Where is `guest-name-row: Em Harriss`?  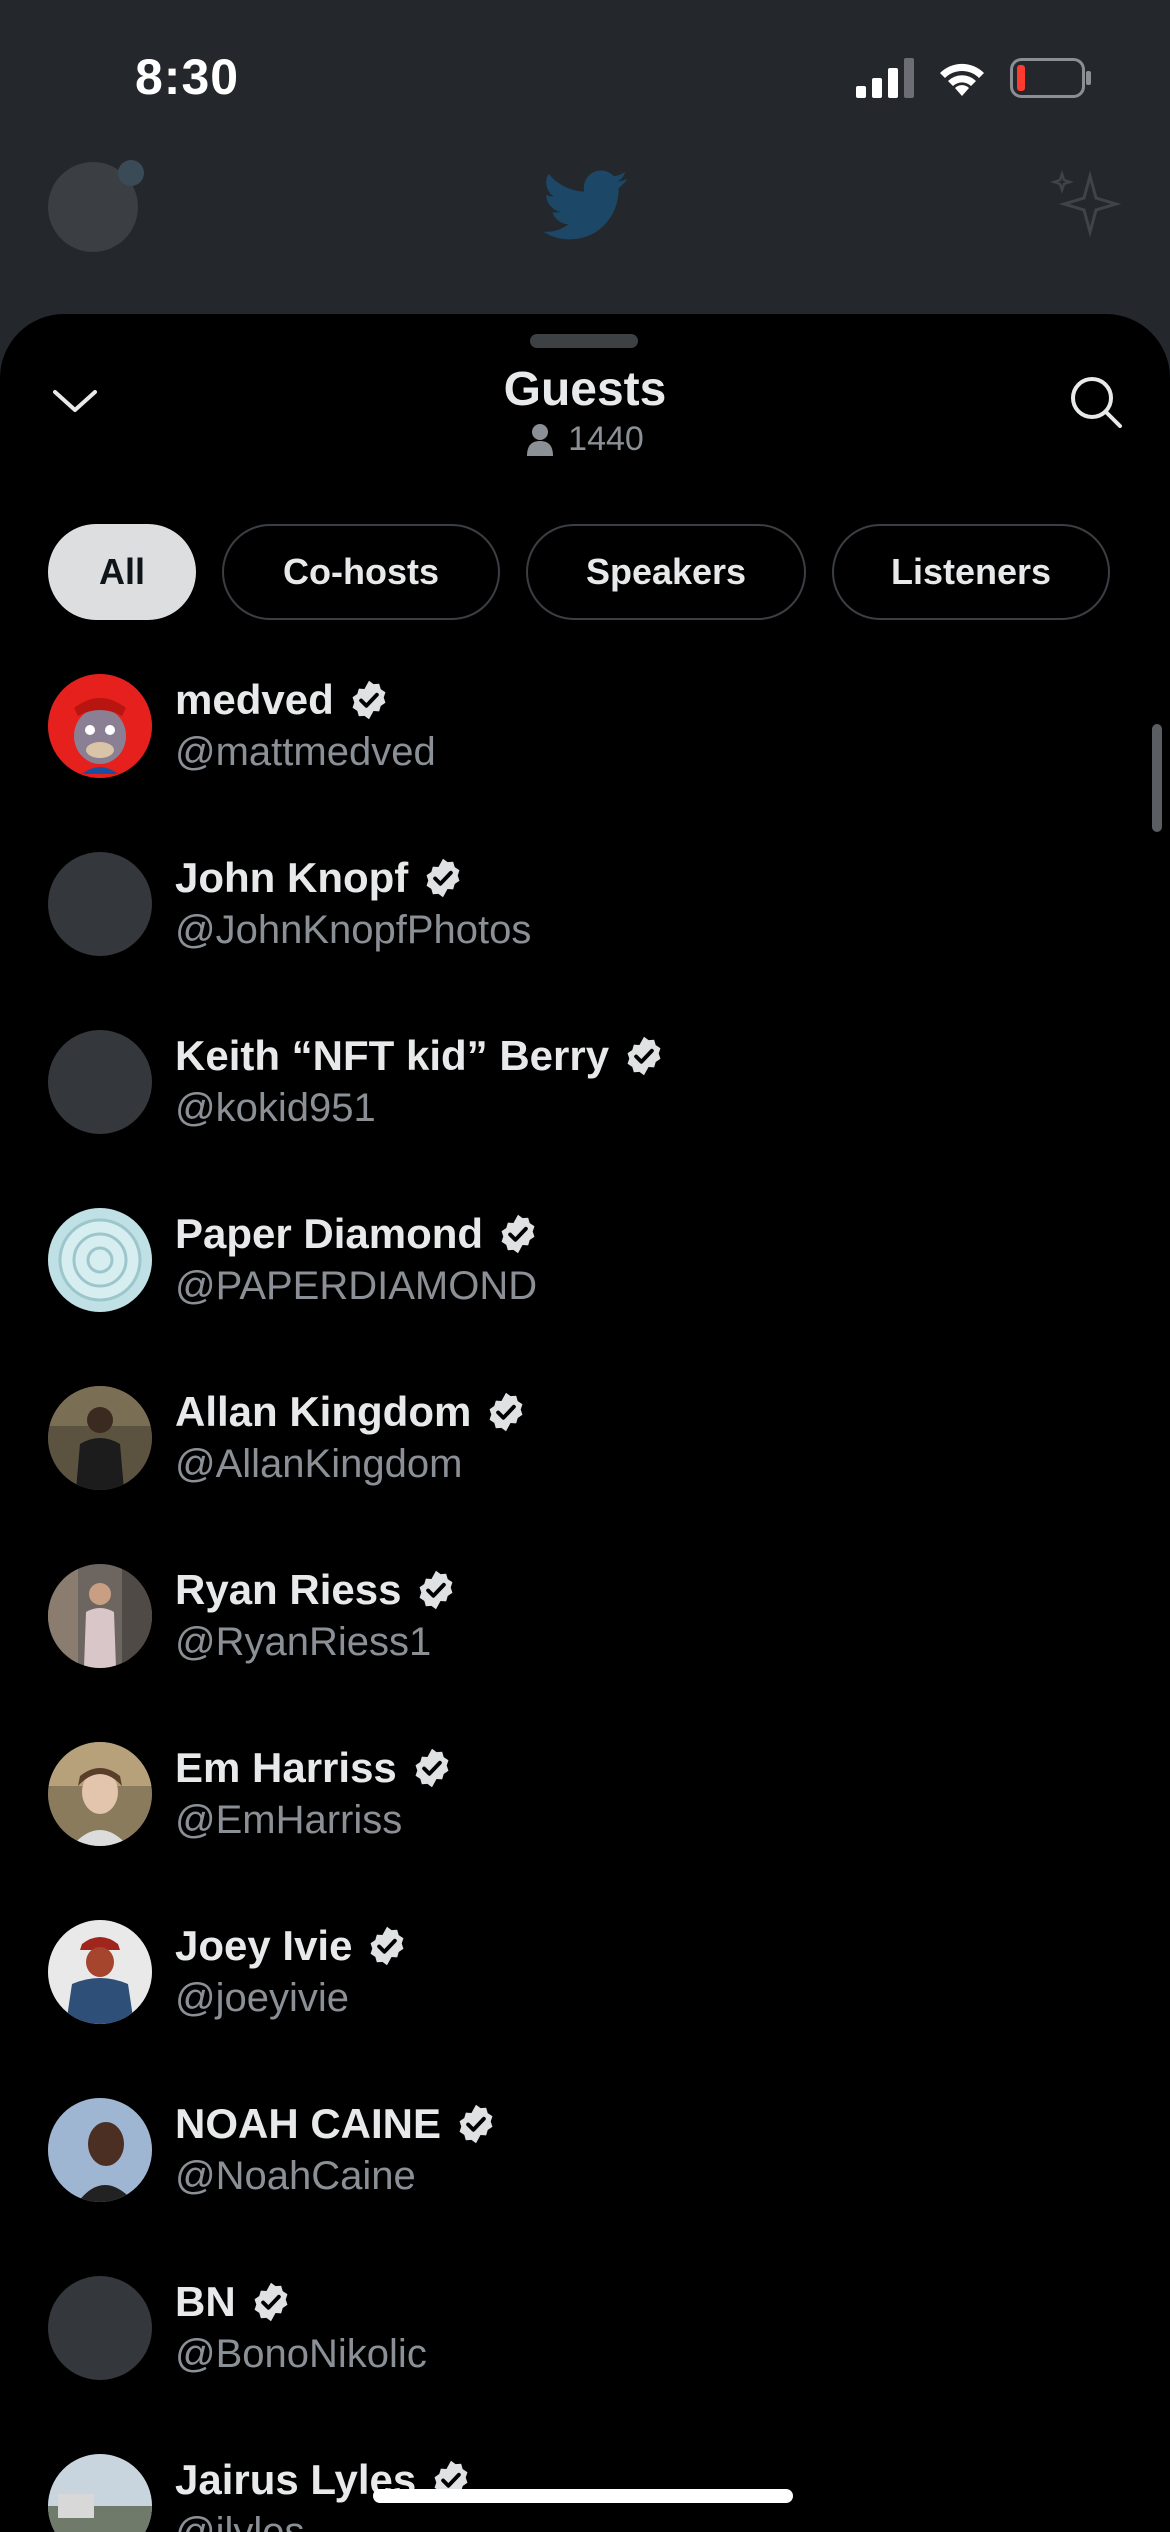 guest-name-row: Em Harriss is located at coordinates (314, 1768).